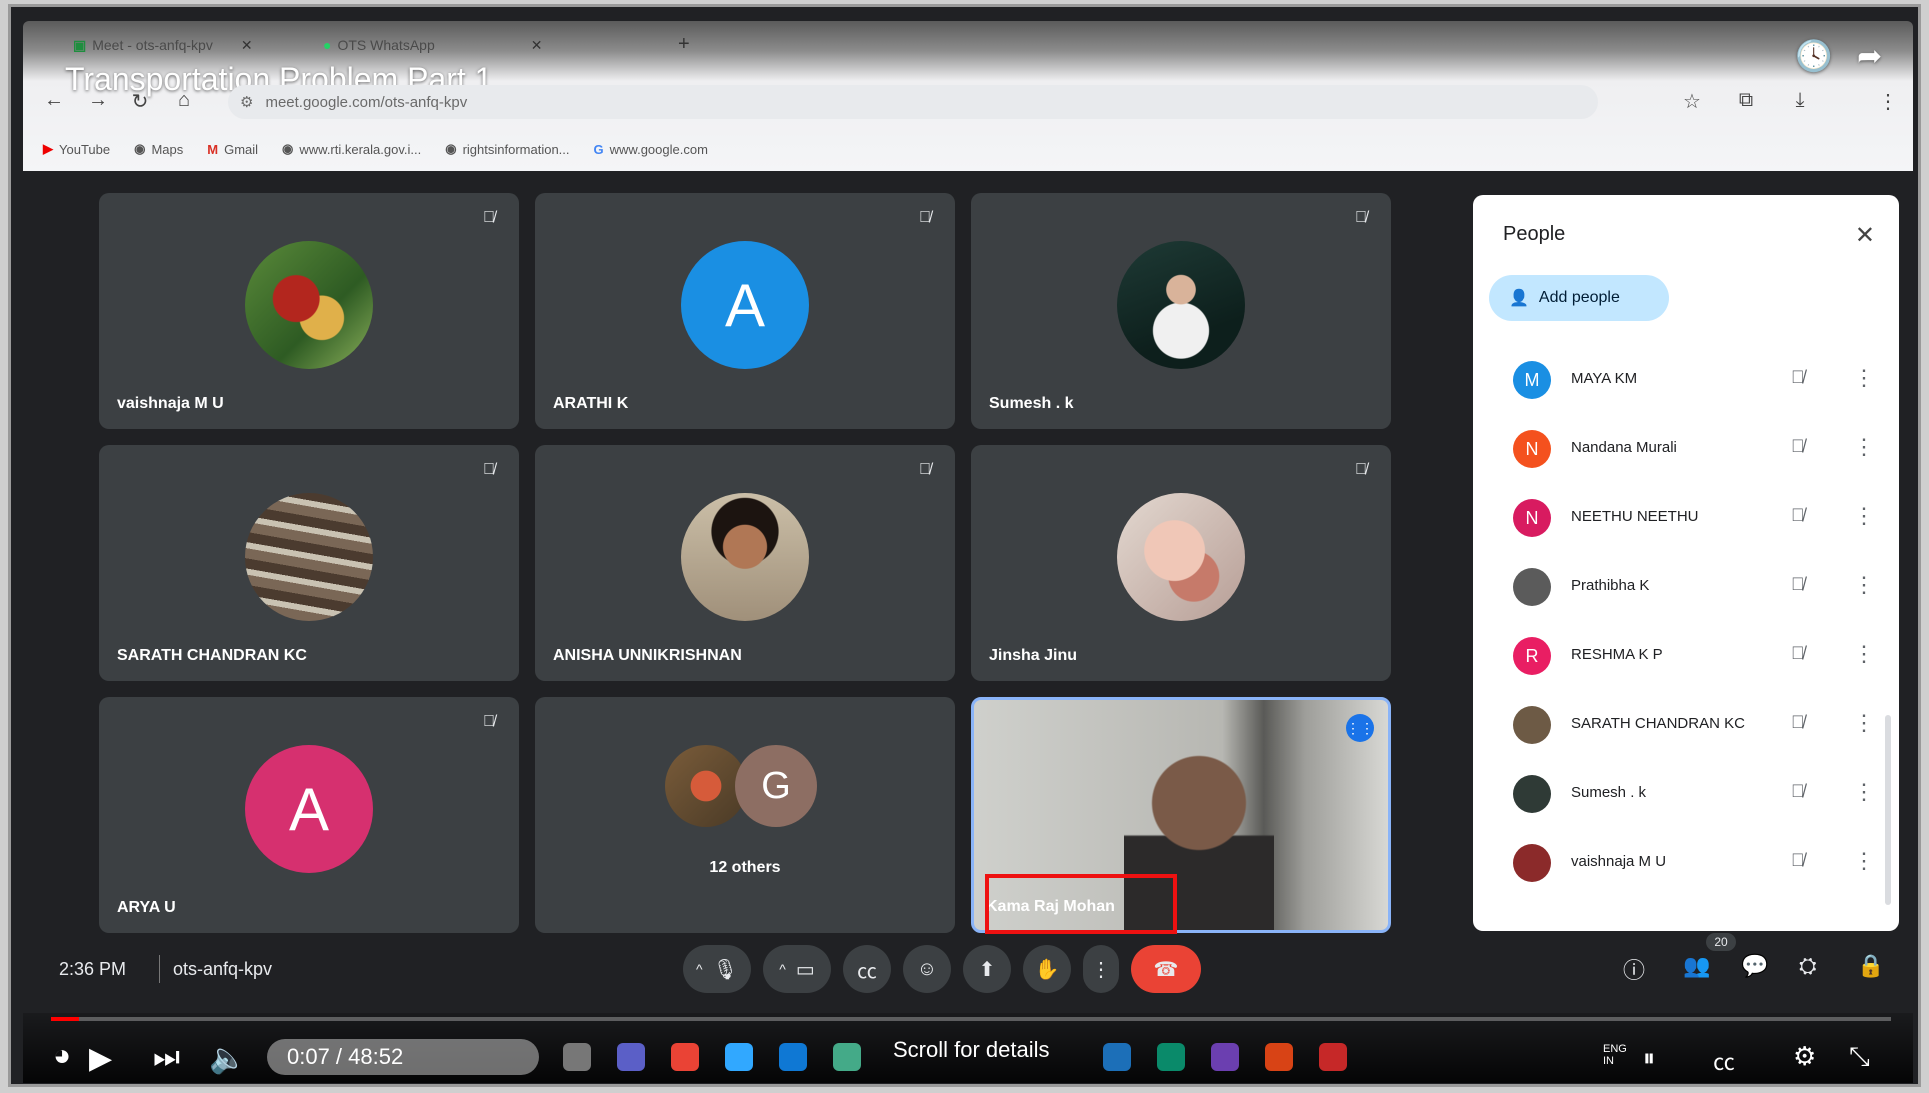  What do you see at coordinates (166, 1058) in the screenshot?
I see `next-icon: ⏭` at bounding box center [166, 1058].